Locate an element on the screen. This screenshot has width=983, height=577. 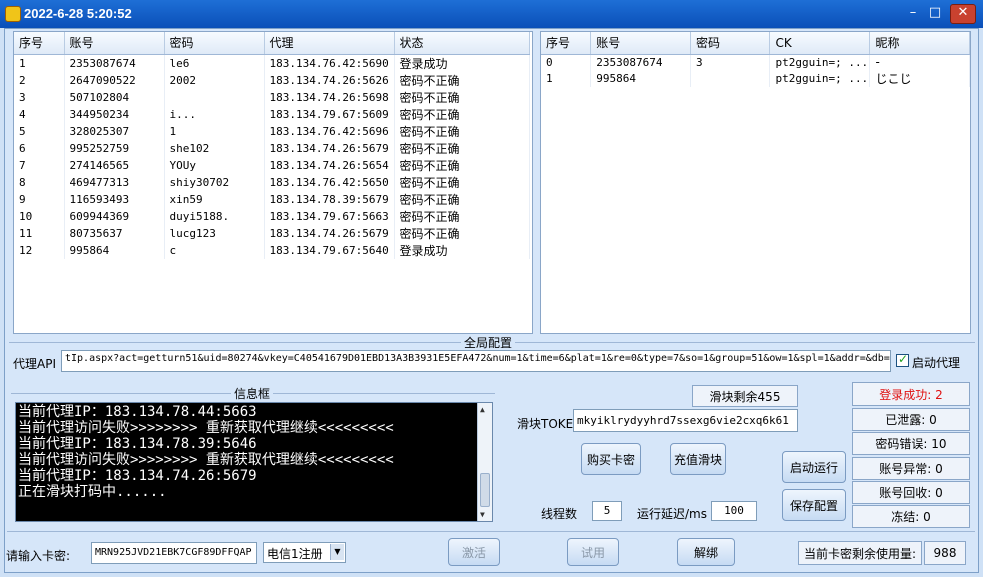
table-row: 4 344950234 i... 183.134.79.67:5609 密码不正确 is located at coordinates (272, 114).